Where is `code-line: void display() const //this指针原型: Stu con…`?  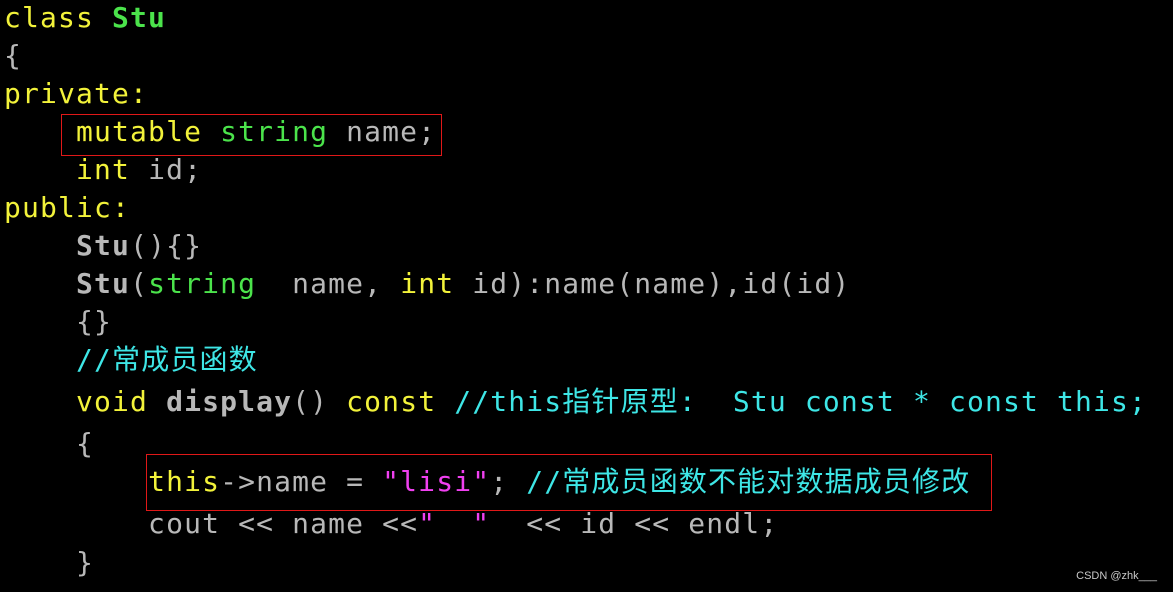
code-line: void display() const //this指针原型: Stu con… is located at coordinates (575, 402).